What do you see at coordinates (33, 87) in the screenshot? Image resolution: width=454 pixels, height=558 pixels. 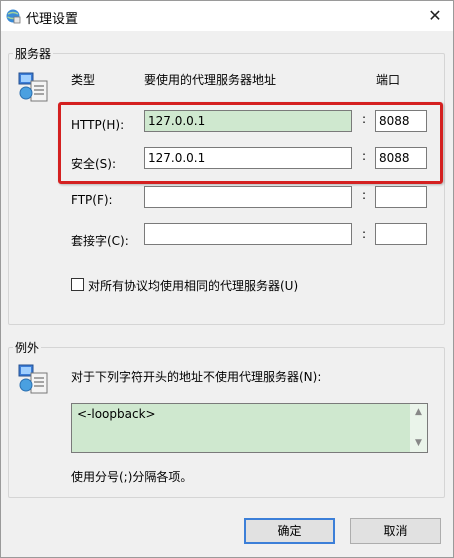 I see `network-computer-icon` at bounding box center [33, 87].